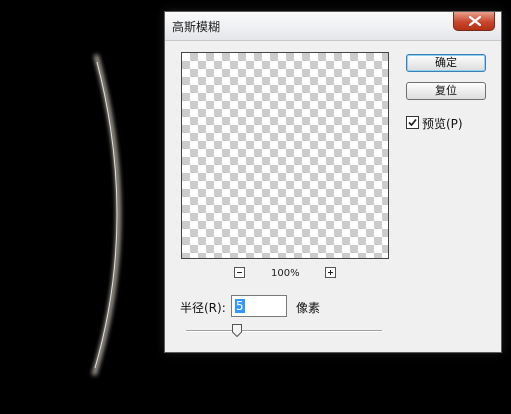 The height and width of the screenshot is (414, 511). Describe the element at coordinates (203, 308) in the screenshot. I see `radius-label: 半径(R):` at that location.